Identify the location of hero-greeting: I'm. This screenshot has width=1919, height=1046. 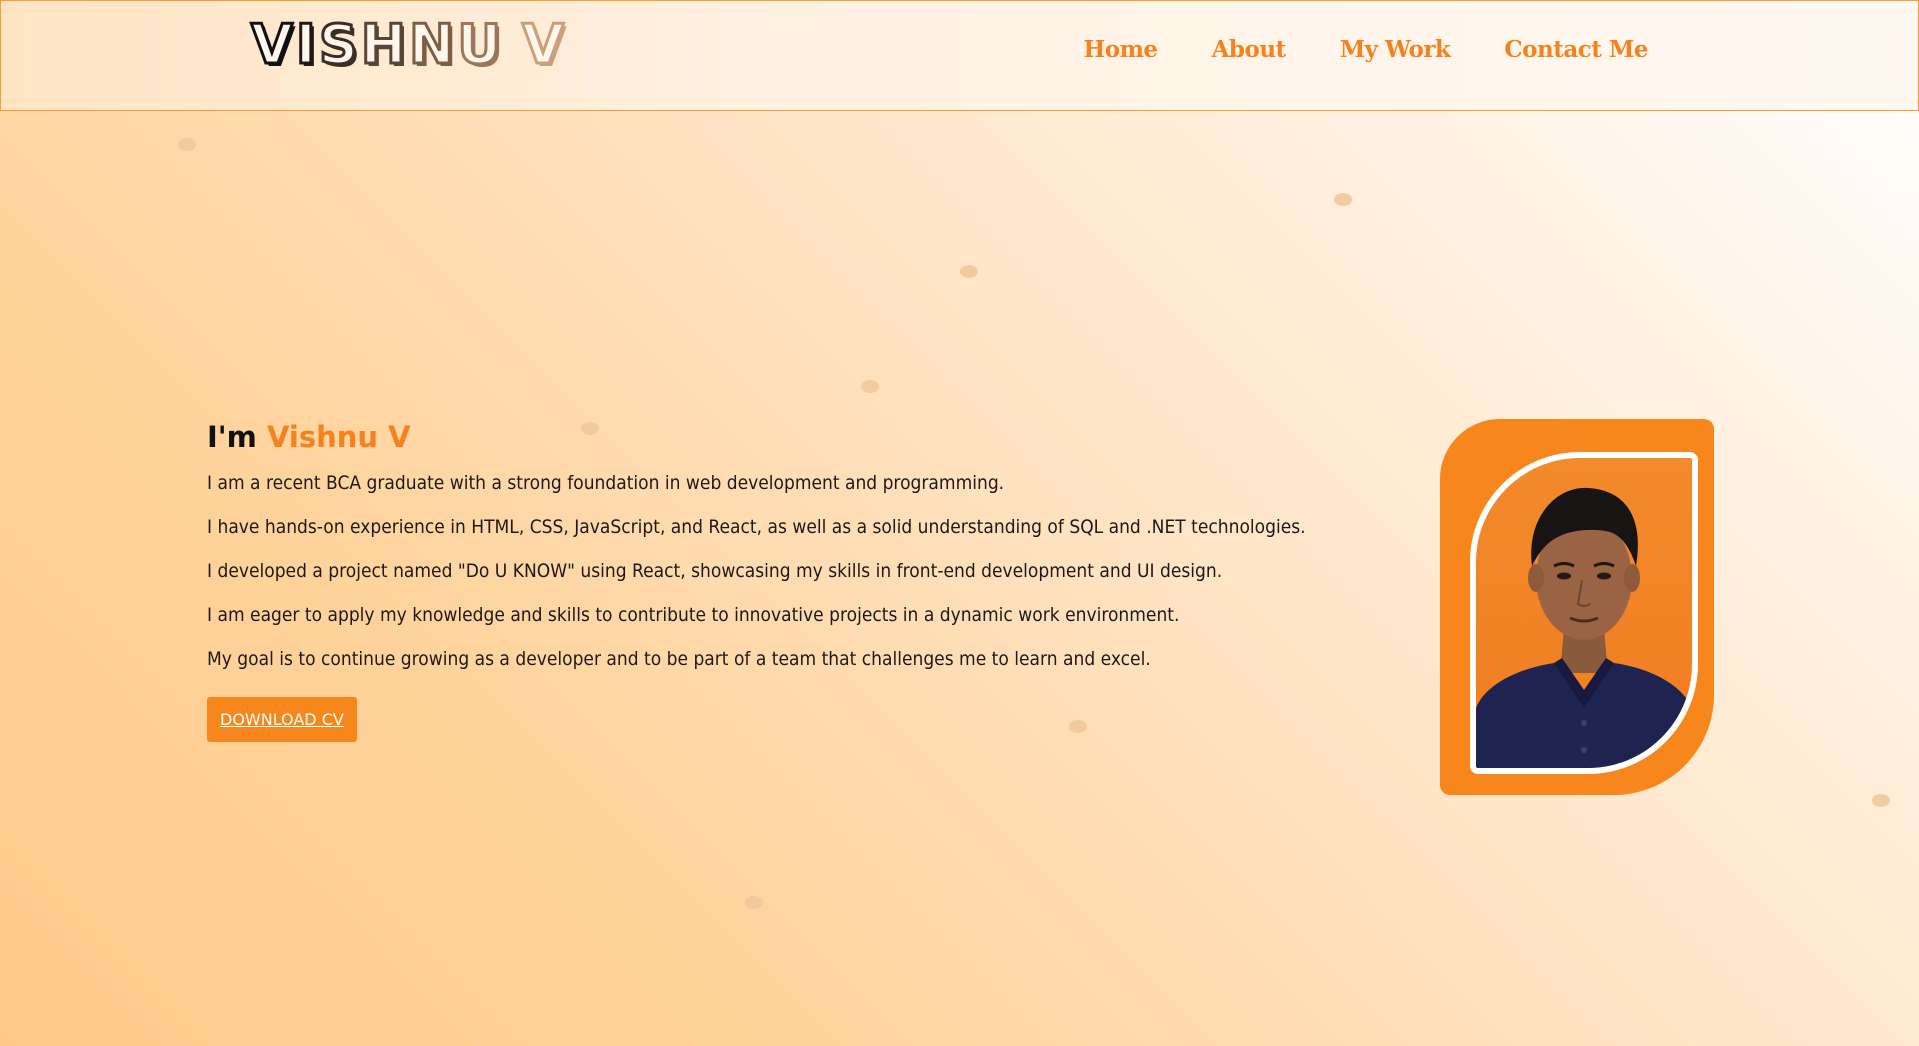
(232, 437).